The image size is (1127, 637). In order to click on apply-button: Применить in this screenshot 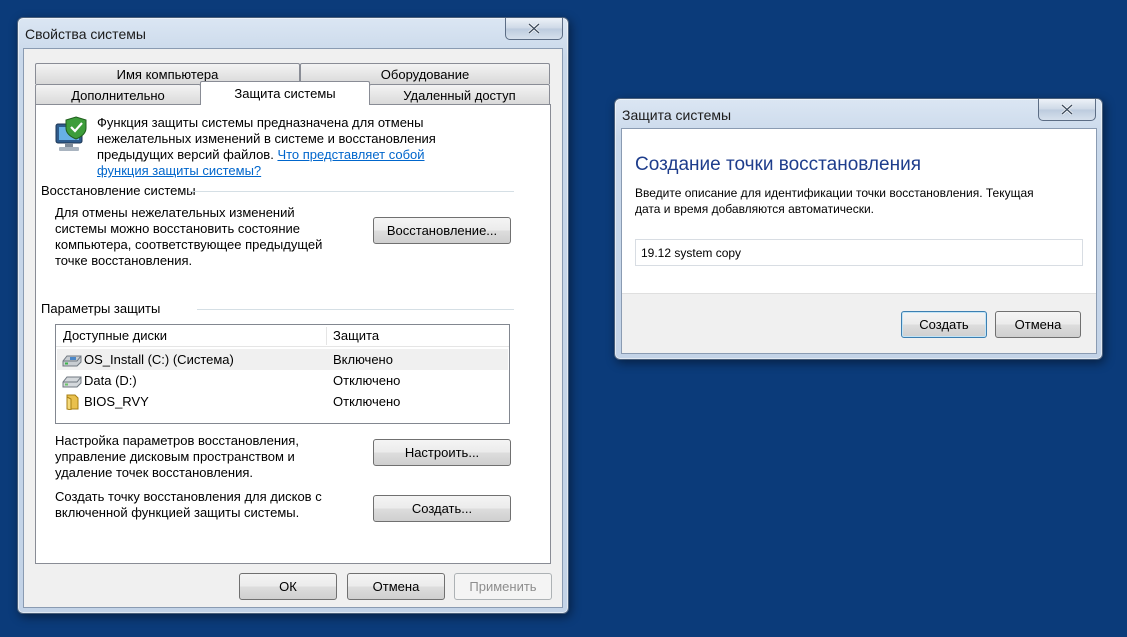, I will do `click(503, 586)`.